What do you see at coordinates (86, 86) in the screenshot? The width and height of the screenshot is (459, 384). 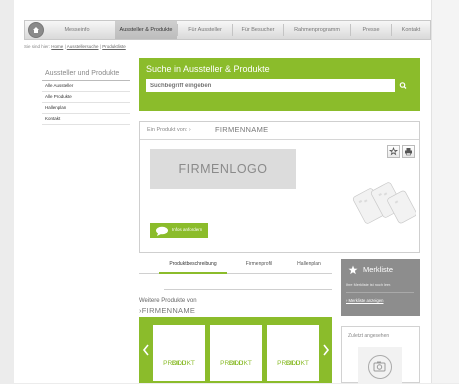 I see `sidebar-item-alle-aussteller: Alle Aussteller` at bounding box center [86, 86].